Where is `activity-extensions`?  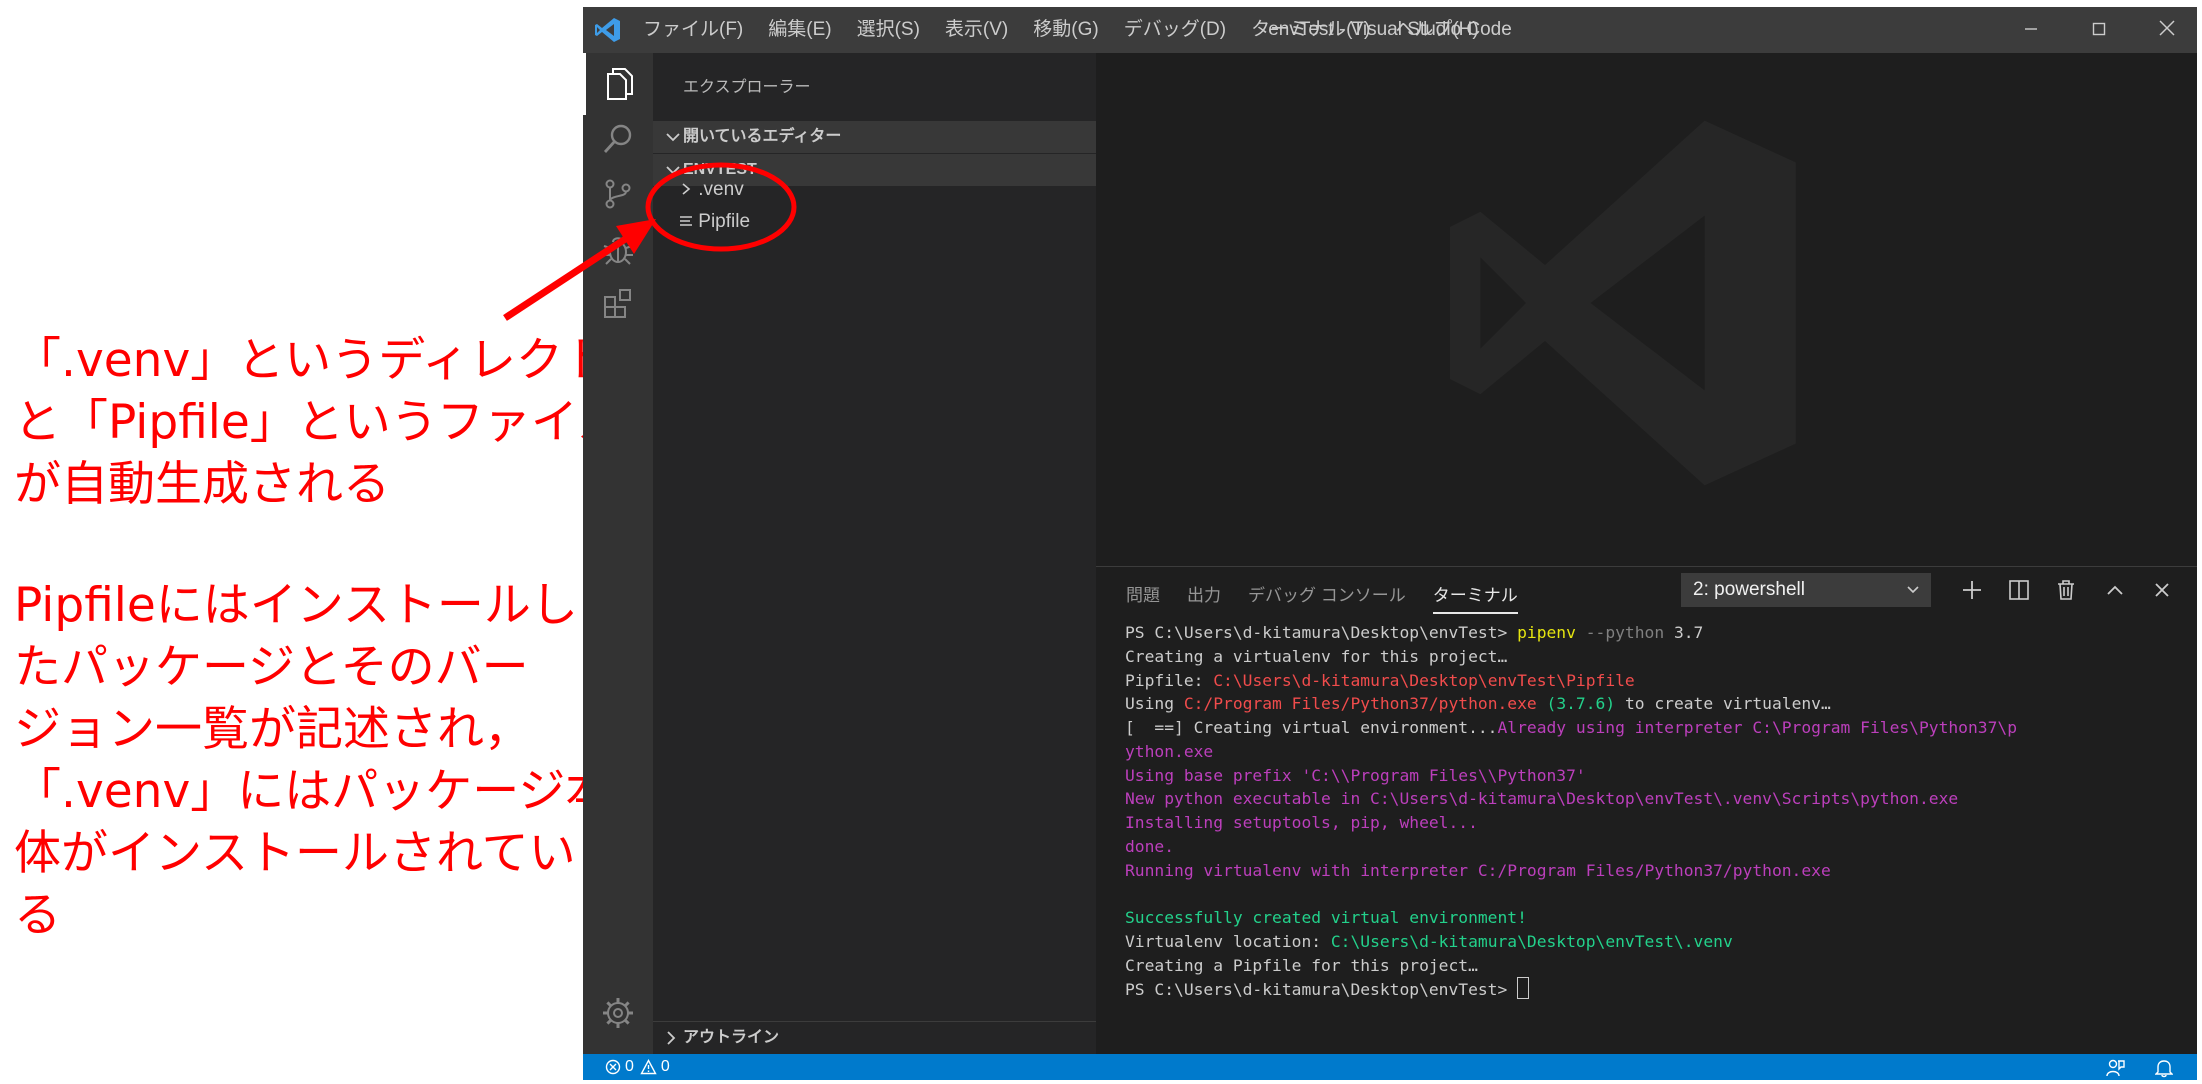 activity-extensions is located at coordinates (618, 304).